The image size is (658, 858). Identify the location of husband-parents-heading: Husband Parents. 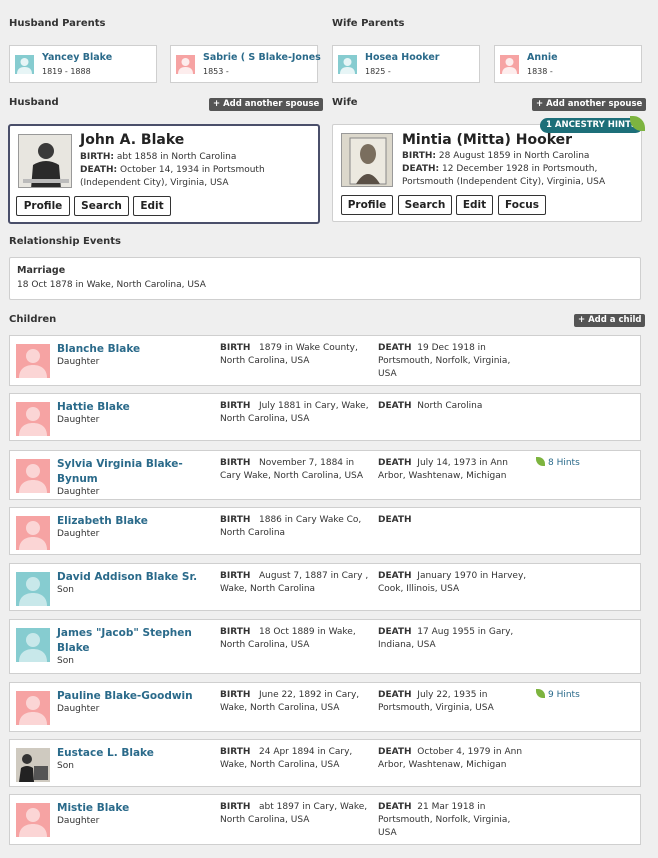
(57, 23).